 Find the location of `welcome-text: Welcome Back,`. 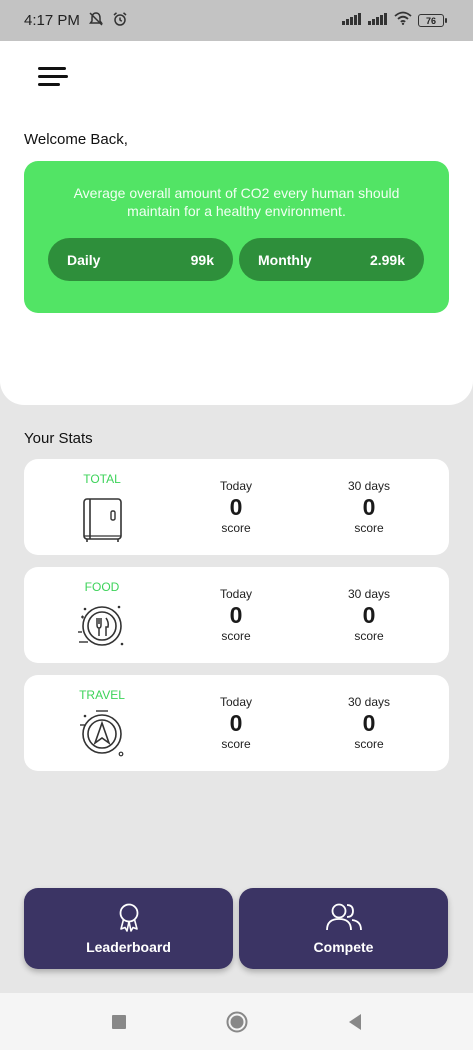

welcome-text: Welcome Back, is located at coordinates (76, 139).